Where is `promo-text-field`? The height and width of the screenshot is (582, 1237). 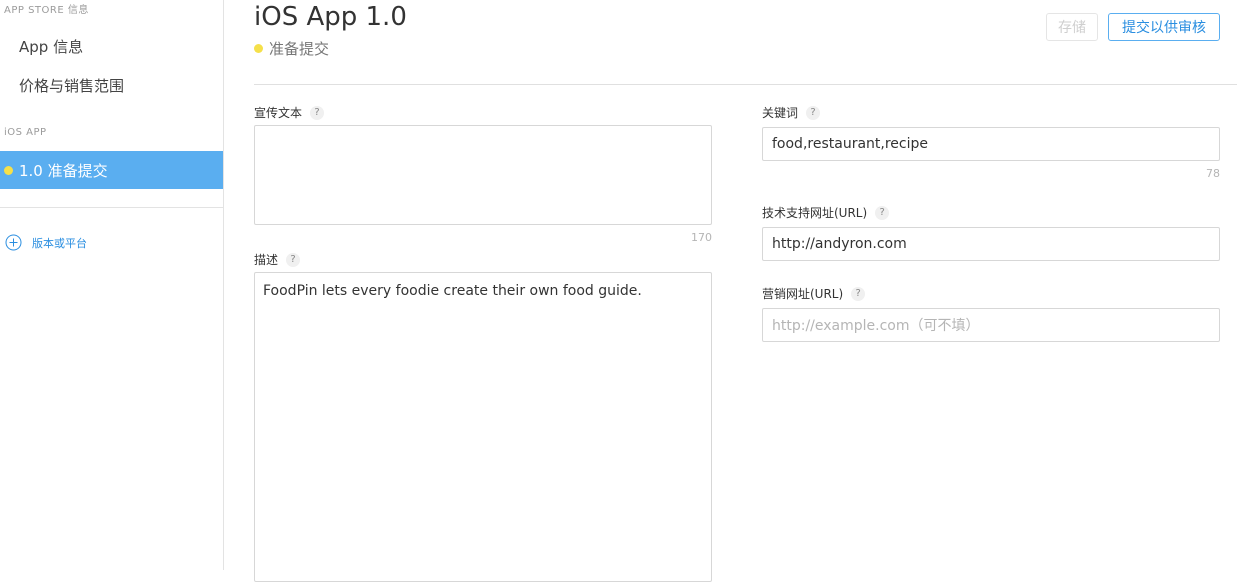
promo-text-field is located at coordinates (483, 175).